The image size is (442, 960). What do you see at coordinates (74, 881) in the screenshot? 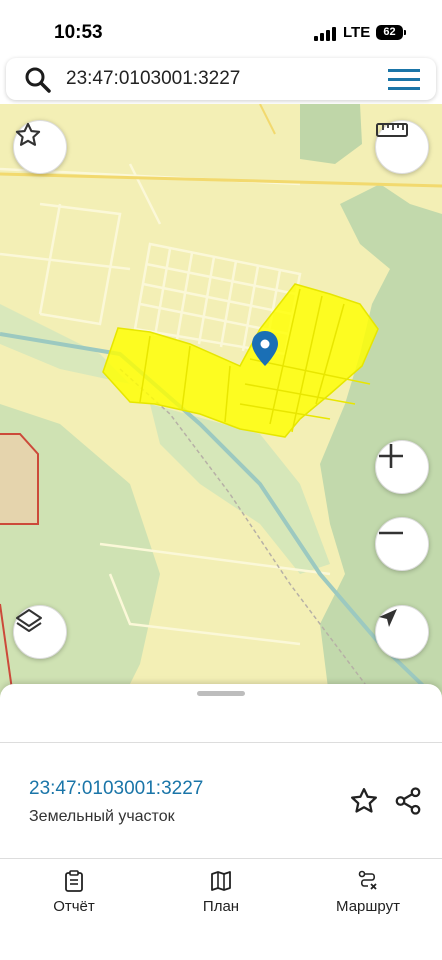
I see `clipboard-icon` at bounding box center [74, 881].